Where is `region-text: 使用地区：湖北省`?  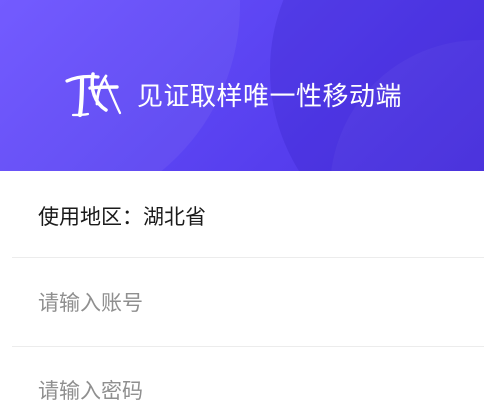
region-text: 使用地区：湖北省 is located at coordinates (122, 217).